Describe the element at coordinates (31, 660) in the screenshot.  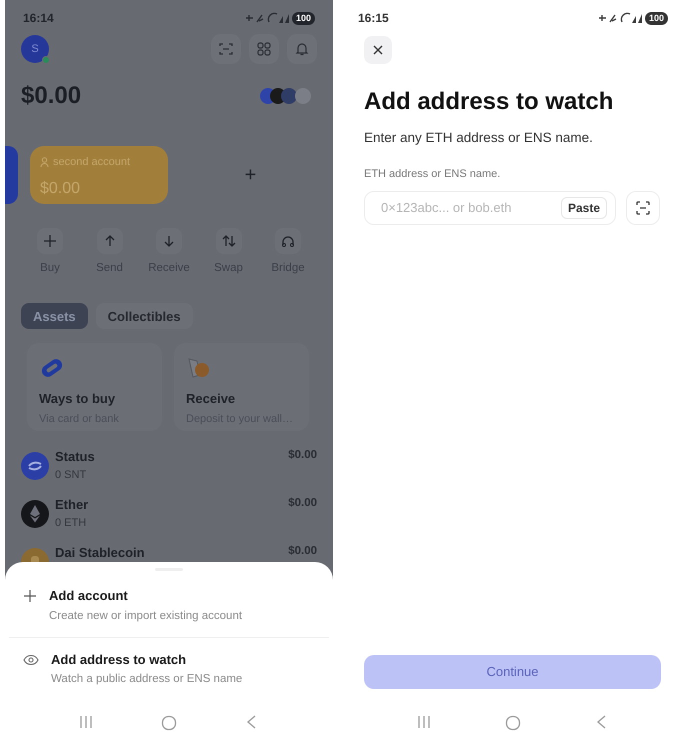
I see `eye-icon` at that location.